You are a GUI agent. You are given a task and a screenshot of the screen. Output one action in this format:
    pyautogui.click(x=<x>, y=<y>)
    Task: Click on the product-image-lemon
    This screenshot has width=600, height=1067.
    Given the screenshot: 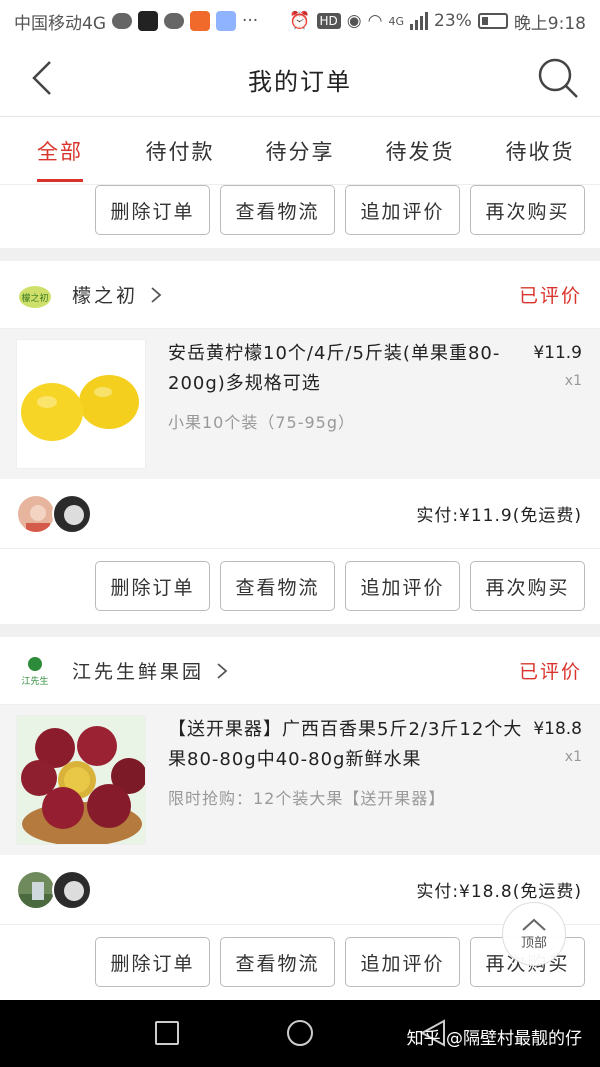 What is the action you would take?
    pyautogui.click(x=81, y=404)
    